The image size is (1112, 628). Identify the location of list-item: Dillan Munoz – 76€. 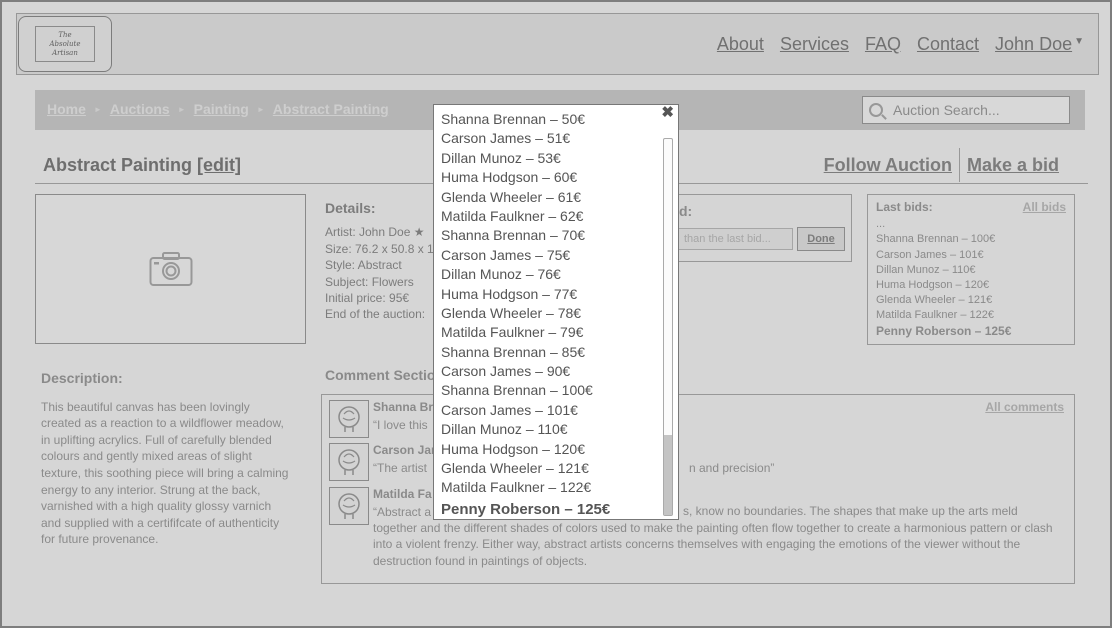
(501, 274).